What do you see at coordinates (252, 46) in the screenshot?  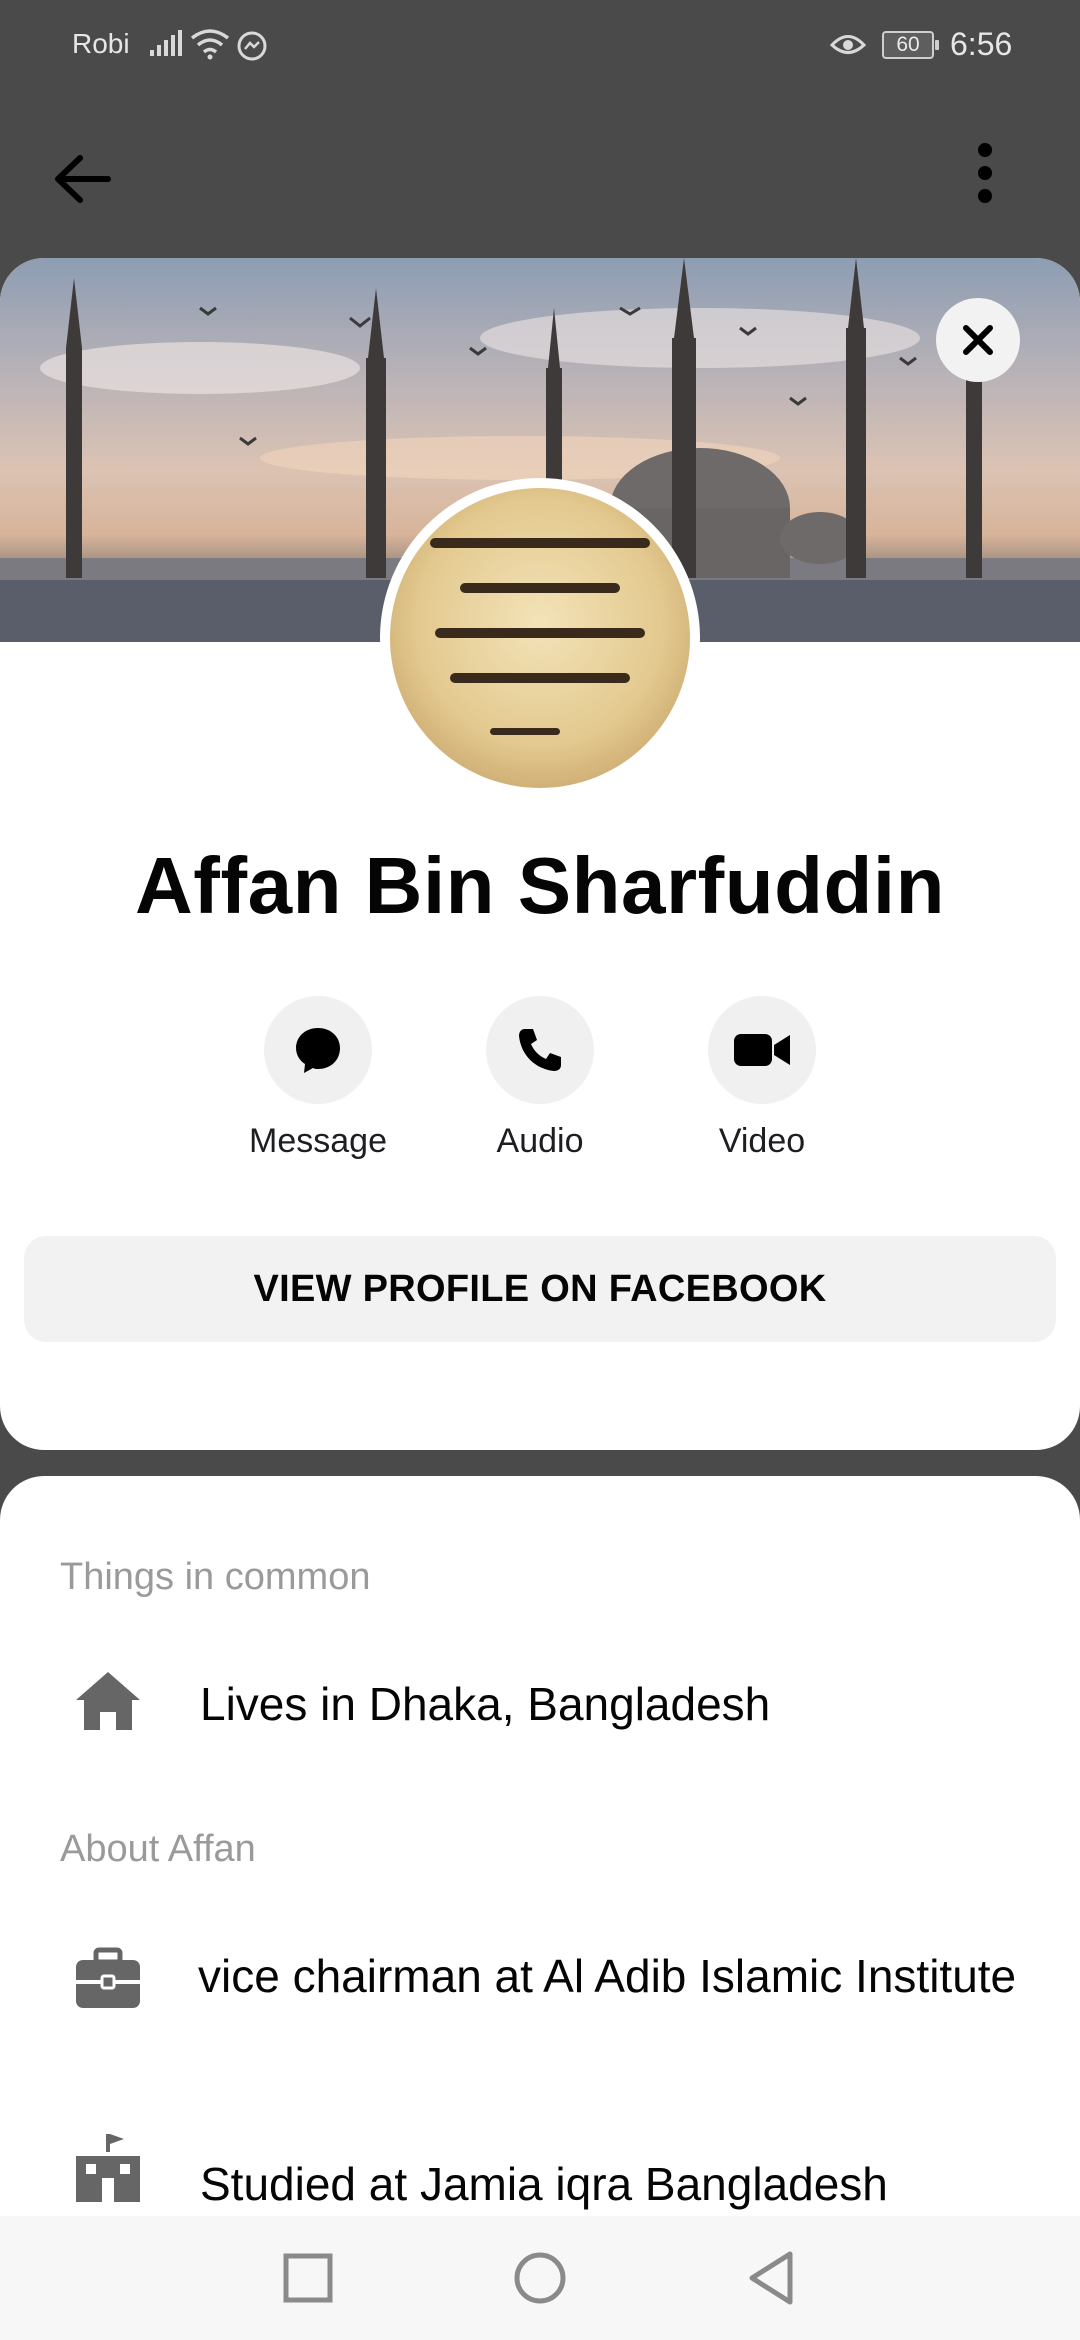 I see `messenger-notification-icon` at bounding box center [252, 46].